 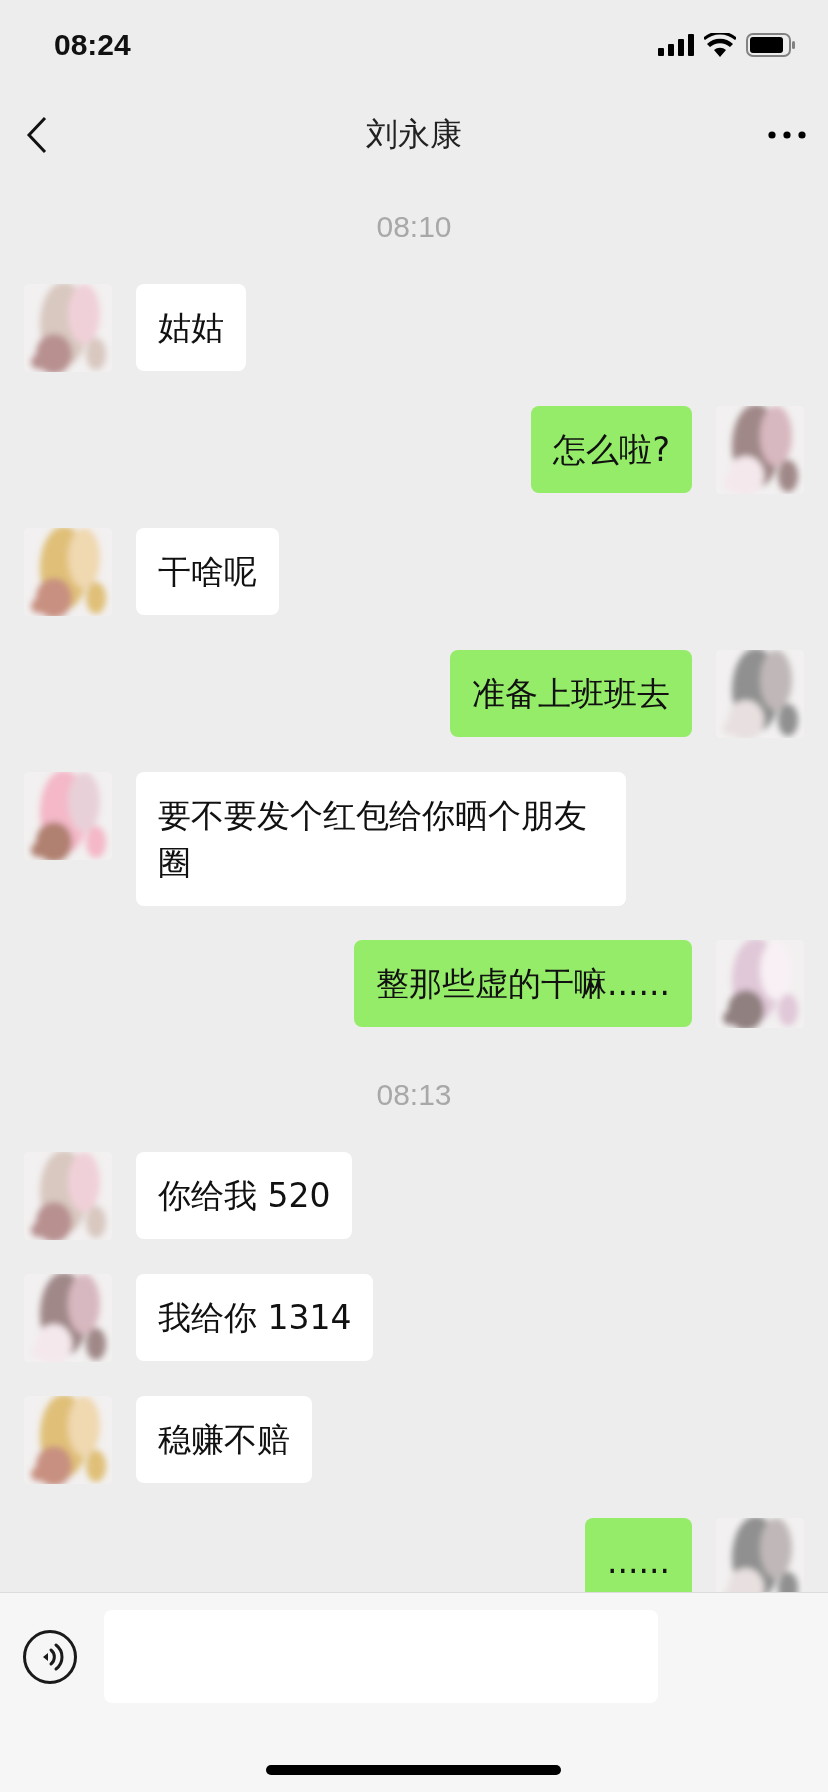 What do you see at coordinates (207, 571) in the screenshot?
I see `message-bubble: 干啥呢` at bounding box center [207, 571].